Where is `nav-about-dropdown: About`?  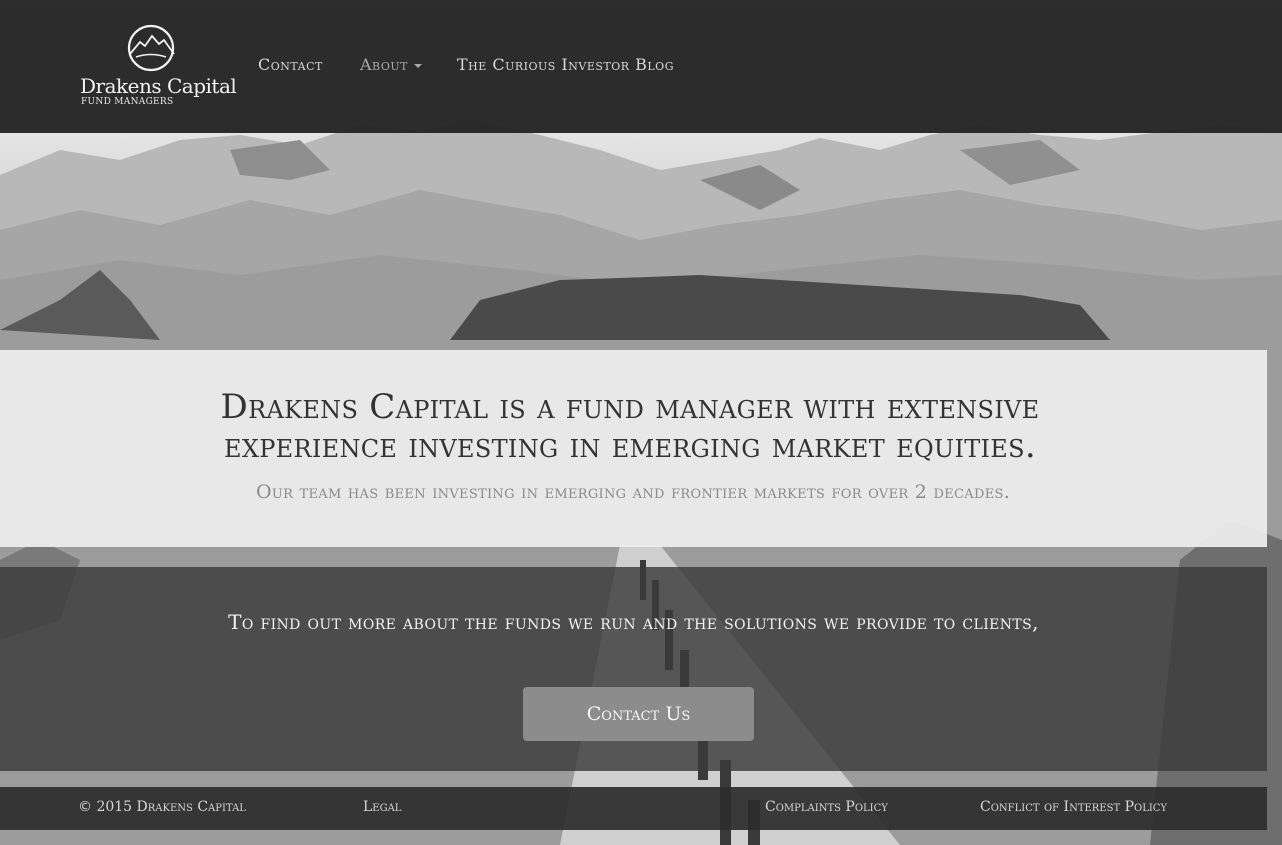
nav-about-dropdown: About is located at coordinates (391, 64).